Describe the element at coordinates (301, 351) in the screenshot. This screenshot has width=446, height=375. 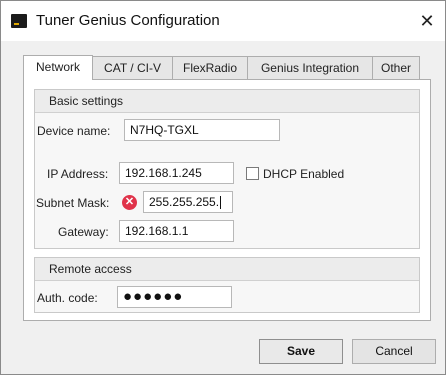
I see `save-button: Save` at that location.